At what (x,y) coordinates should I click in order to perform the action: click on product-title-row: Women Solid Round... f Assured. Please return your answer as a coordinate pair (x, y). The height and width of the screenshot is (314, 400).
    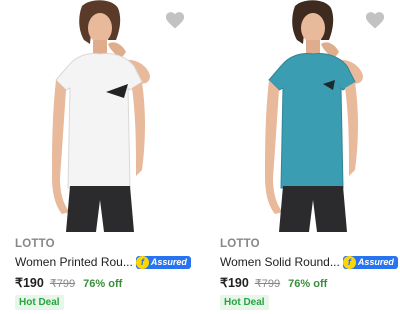
    Looking at the image, I should click on (309, 262).